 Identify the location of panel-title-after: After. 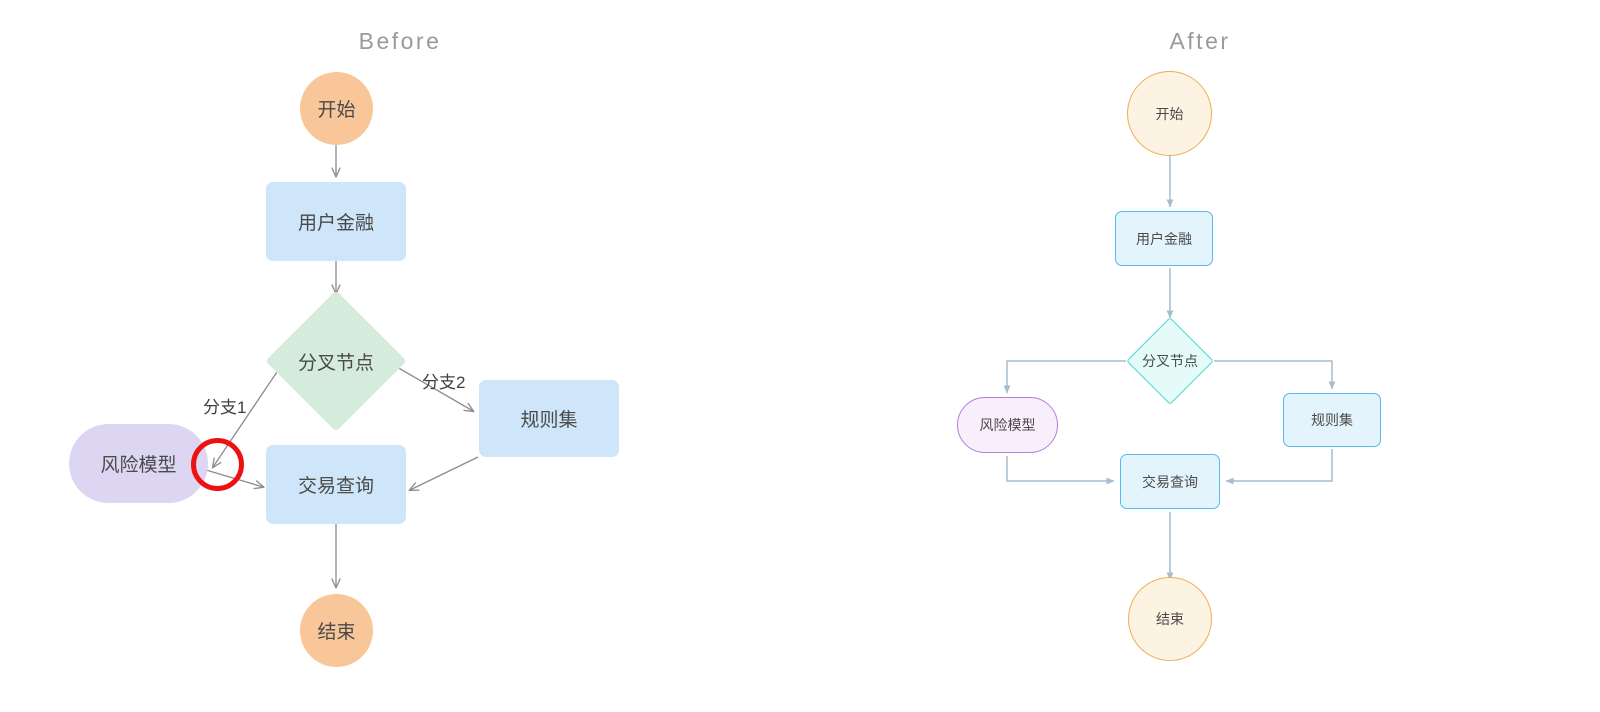
(1200, 41).